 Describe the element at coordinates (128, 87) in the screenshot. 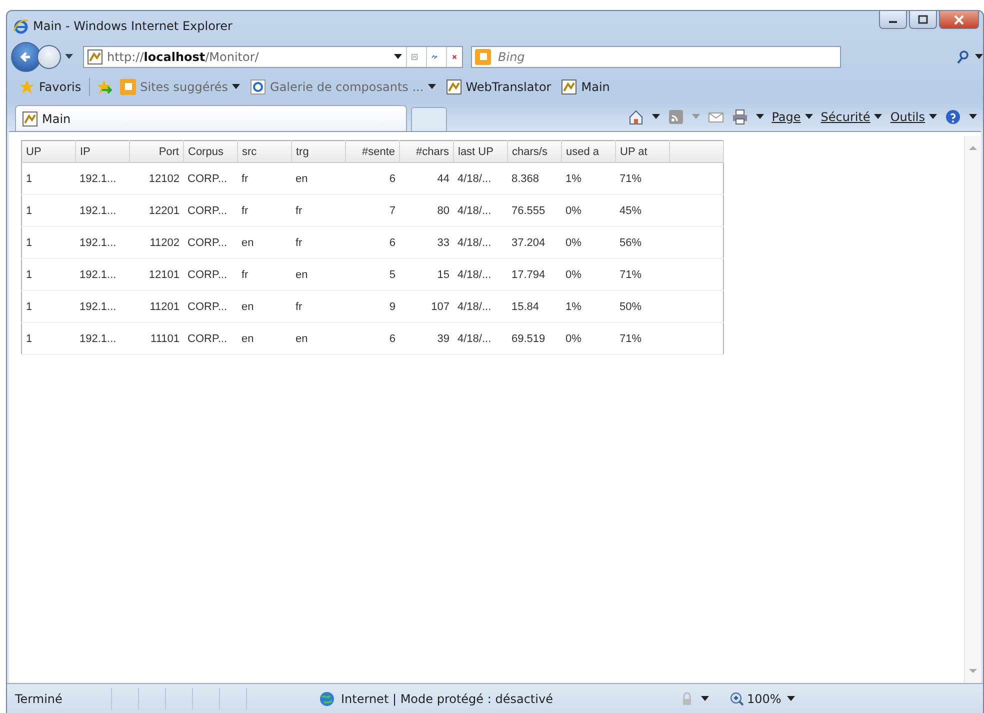

I see `square-logo-icon` at that location.